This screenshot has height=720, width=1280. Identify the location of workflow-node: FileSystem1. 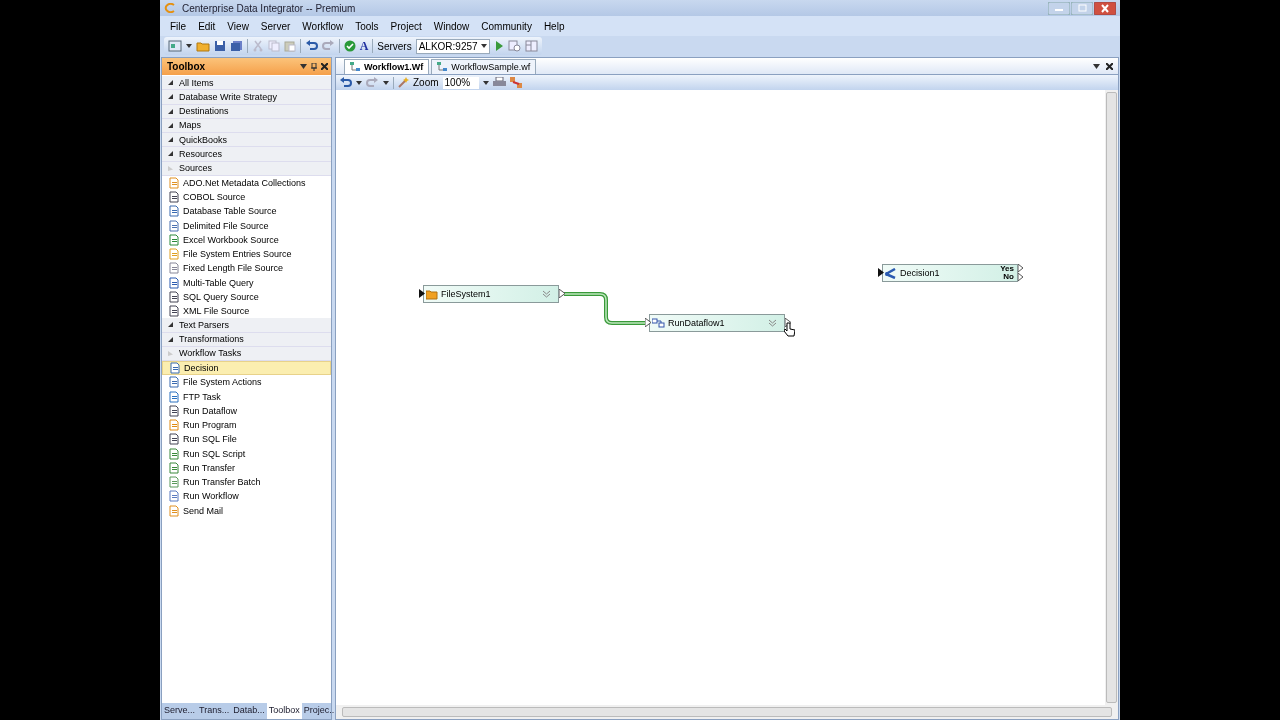
(491, 294).